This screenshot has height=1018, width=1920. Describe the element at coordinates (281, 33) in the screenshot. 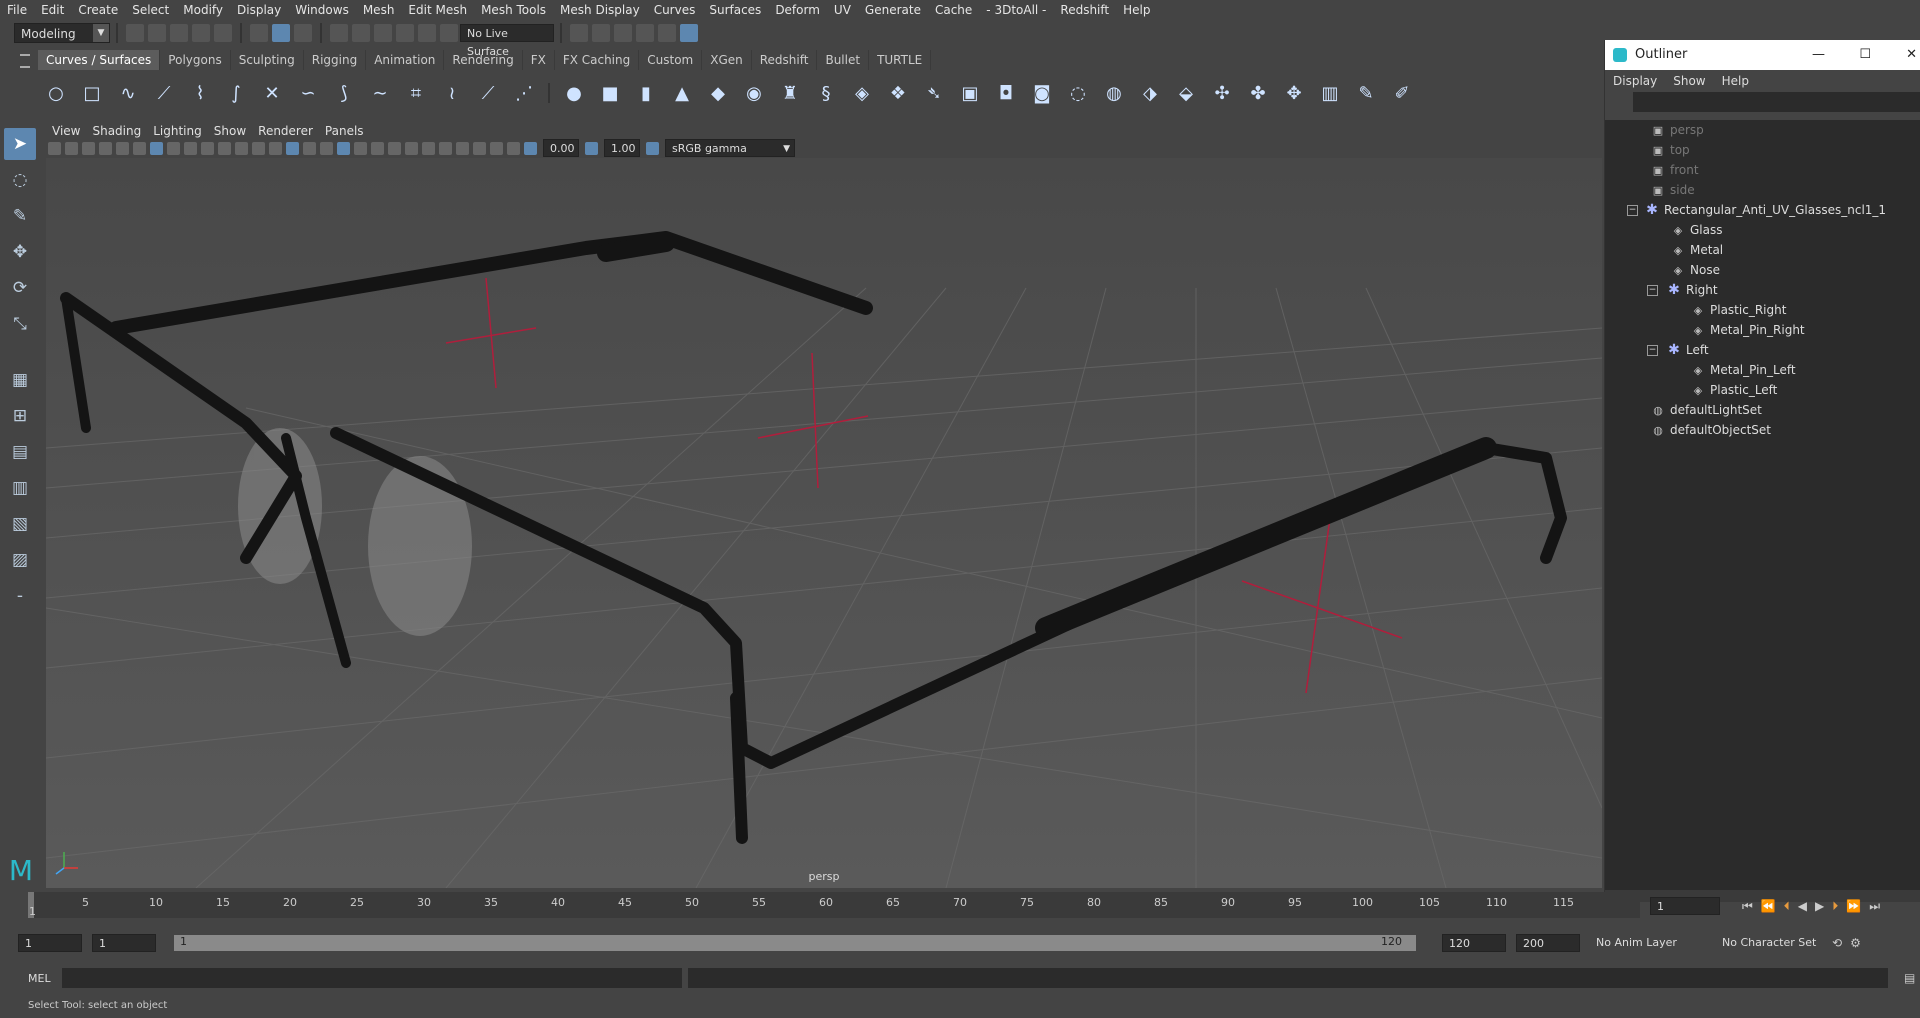

I see `select-by-object-icon` at that location.